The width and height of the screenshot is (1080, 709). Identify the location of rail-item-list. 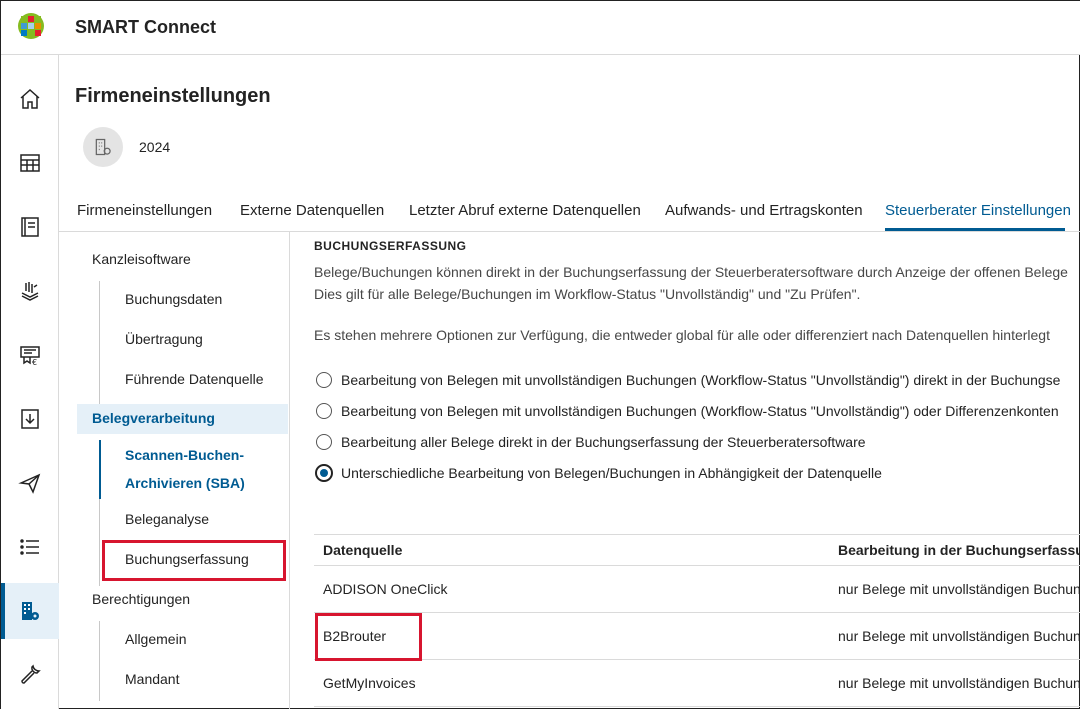
(30, 547).